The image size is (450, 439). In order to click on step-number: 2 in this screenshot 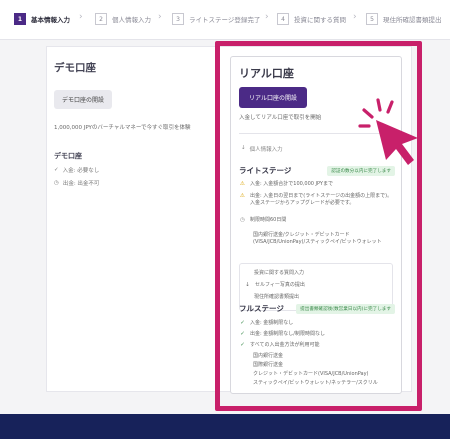, I will do `click(101, 19)`.